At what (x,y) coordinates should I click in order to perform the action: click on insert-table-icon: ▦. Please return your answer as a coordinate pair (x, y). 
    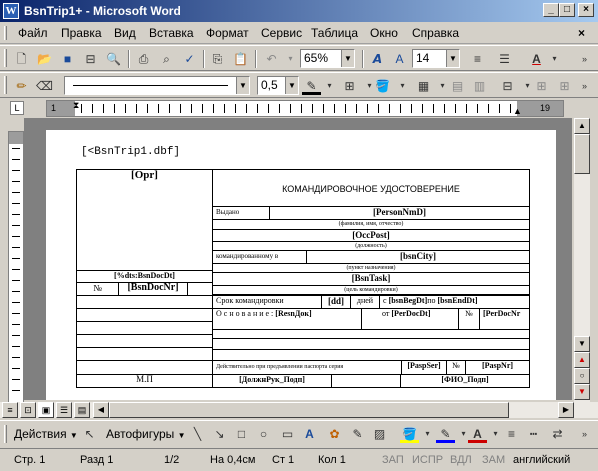
    Looking at the image, I should click on (423, 86).